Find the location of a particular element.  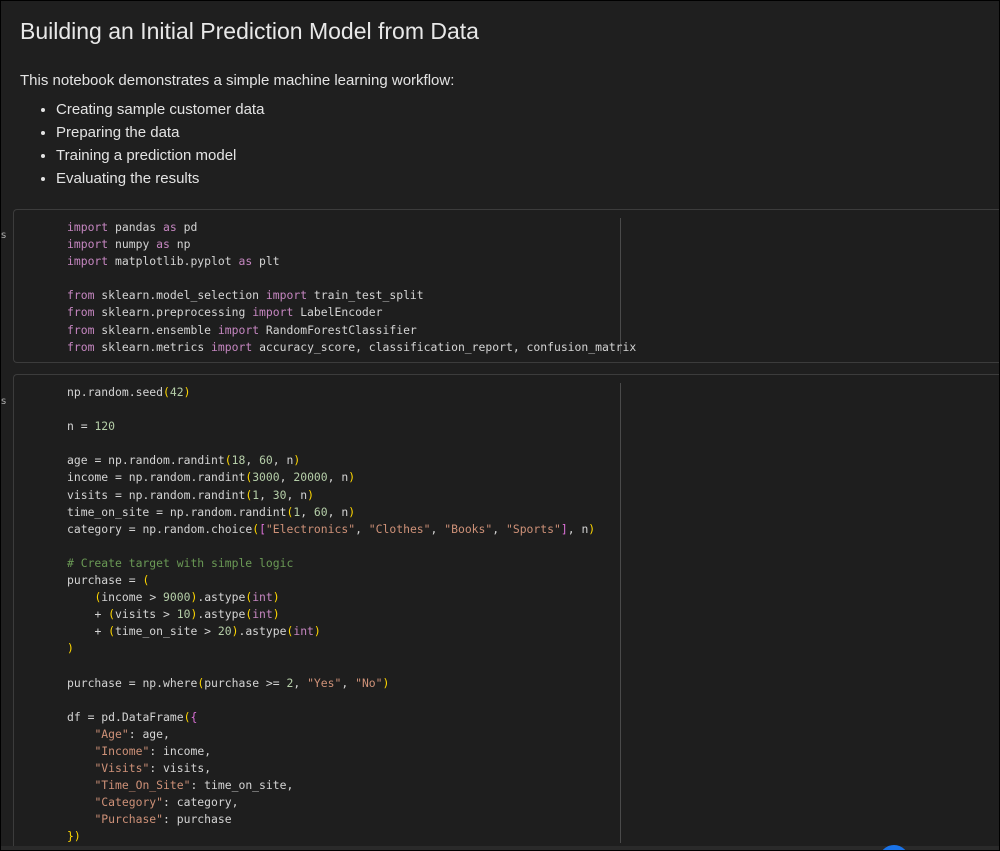

code-line: "Time_On_Site": time_on_site, is located at coordinates (194, 785).